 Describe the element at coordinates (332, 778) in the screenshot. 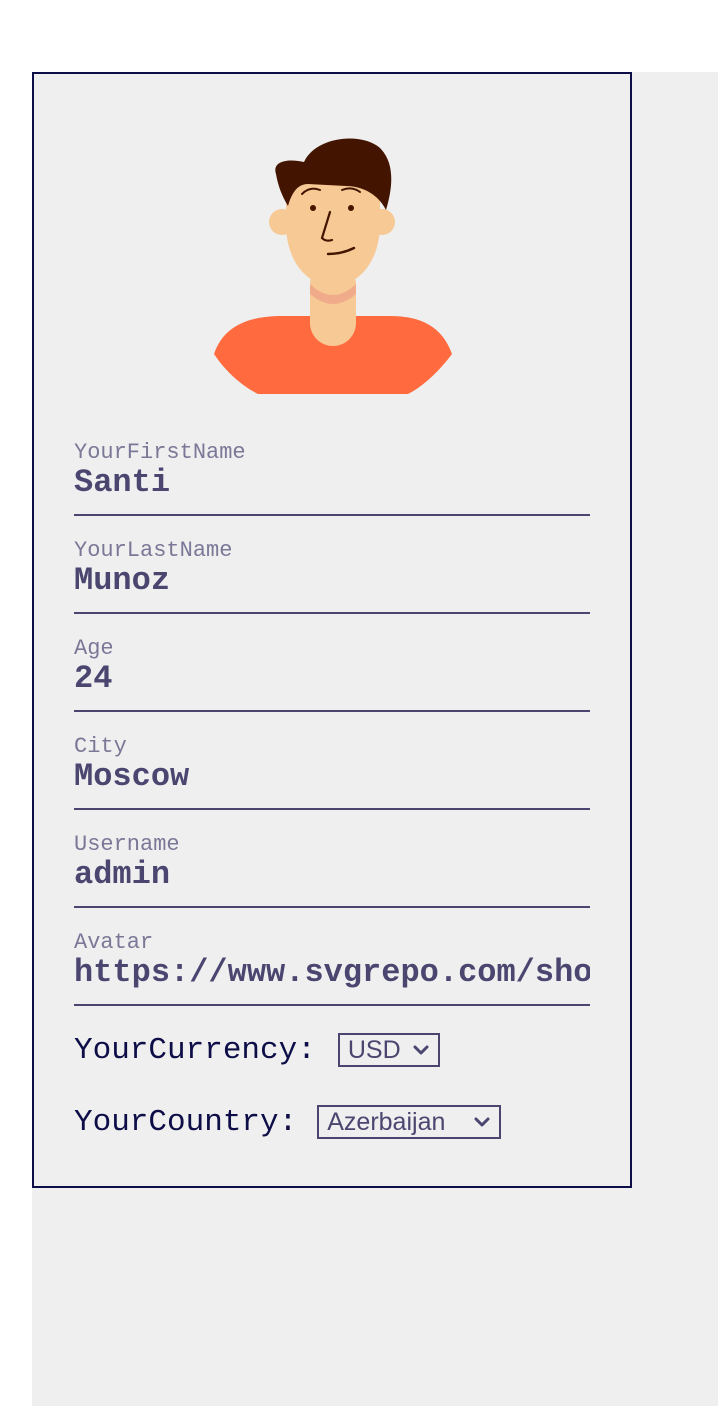

I see `city-input: Moscow` at that location.